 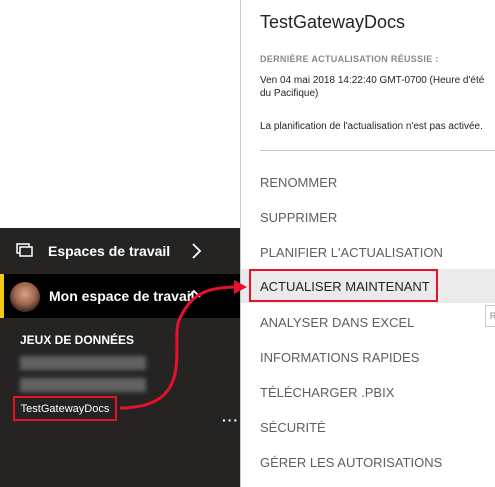 I want to click on menu-item-analyze-in-excel: ANALYSER DANS EXCEL, so click(x=368, y=322).